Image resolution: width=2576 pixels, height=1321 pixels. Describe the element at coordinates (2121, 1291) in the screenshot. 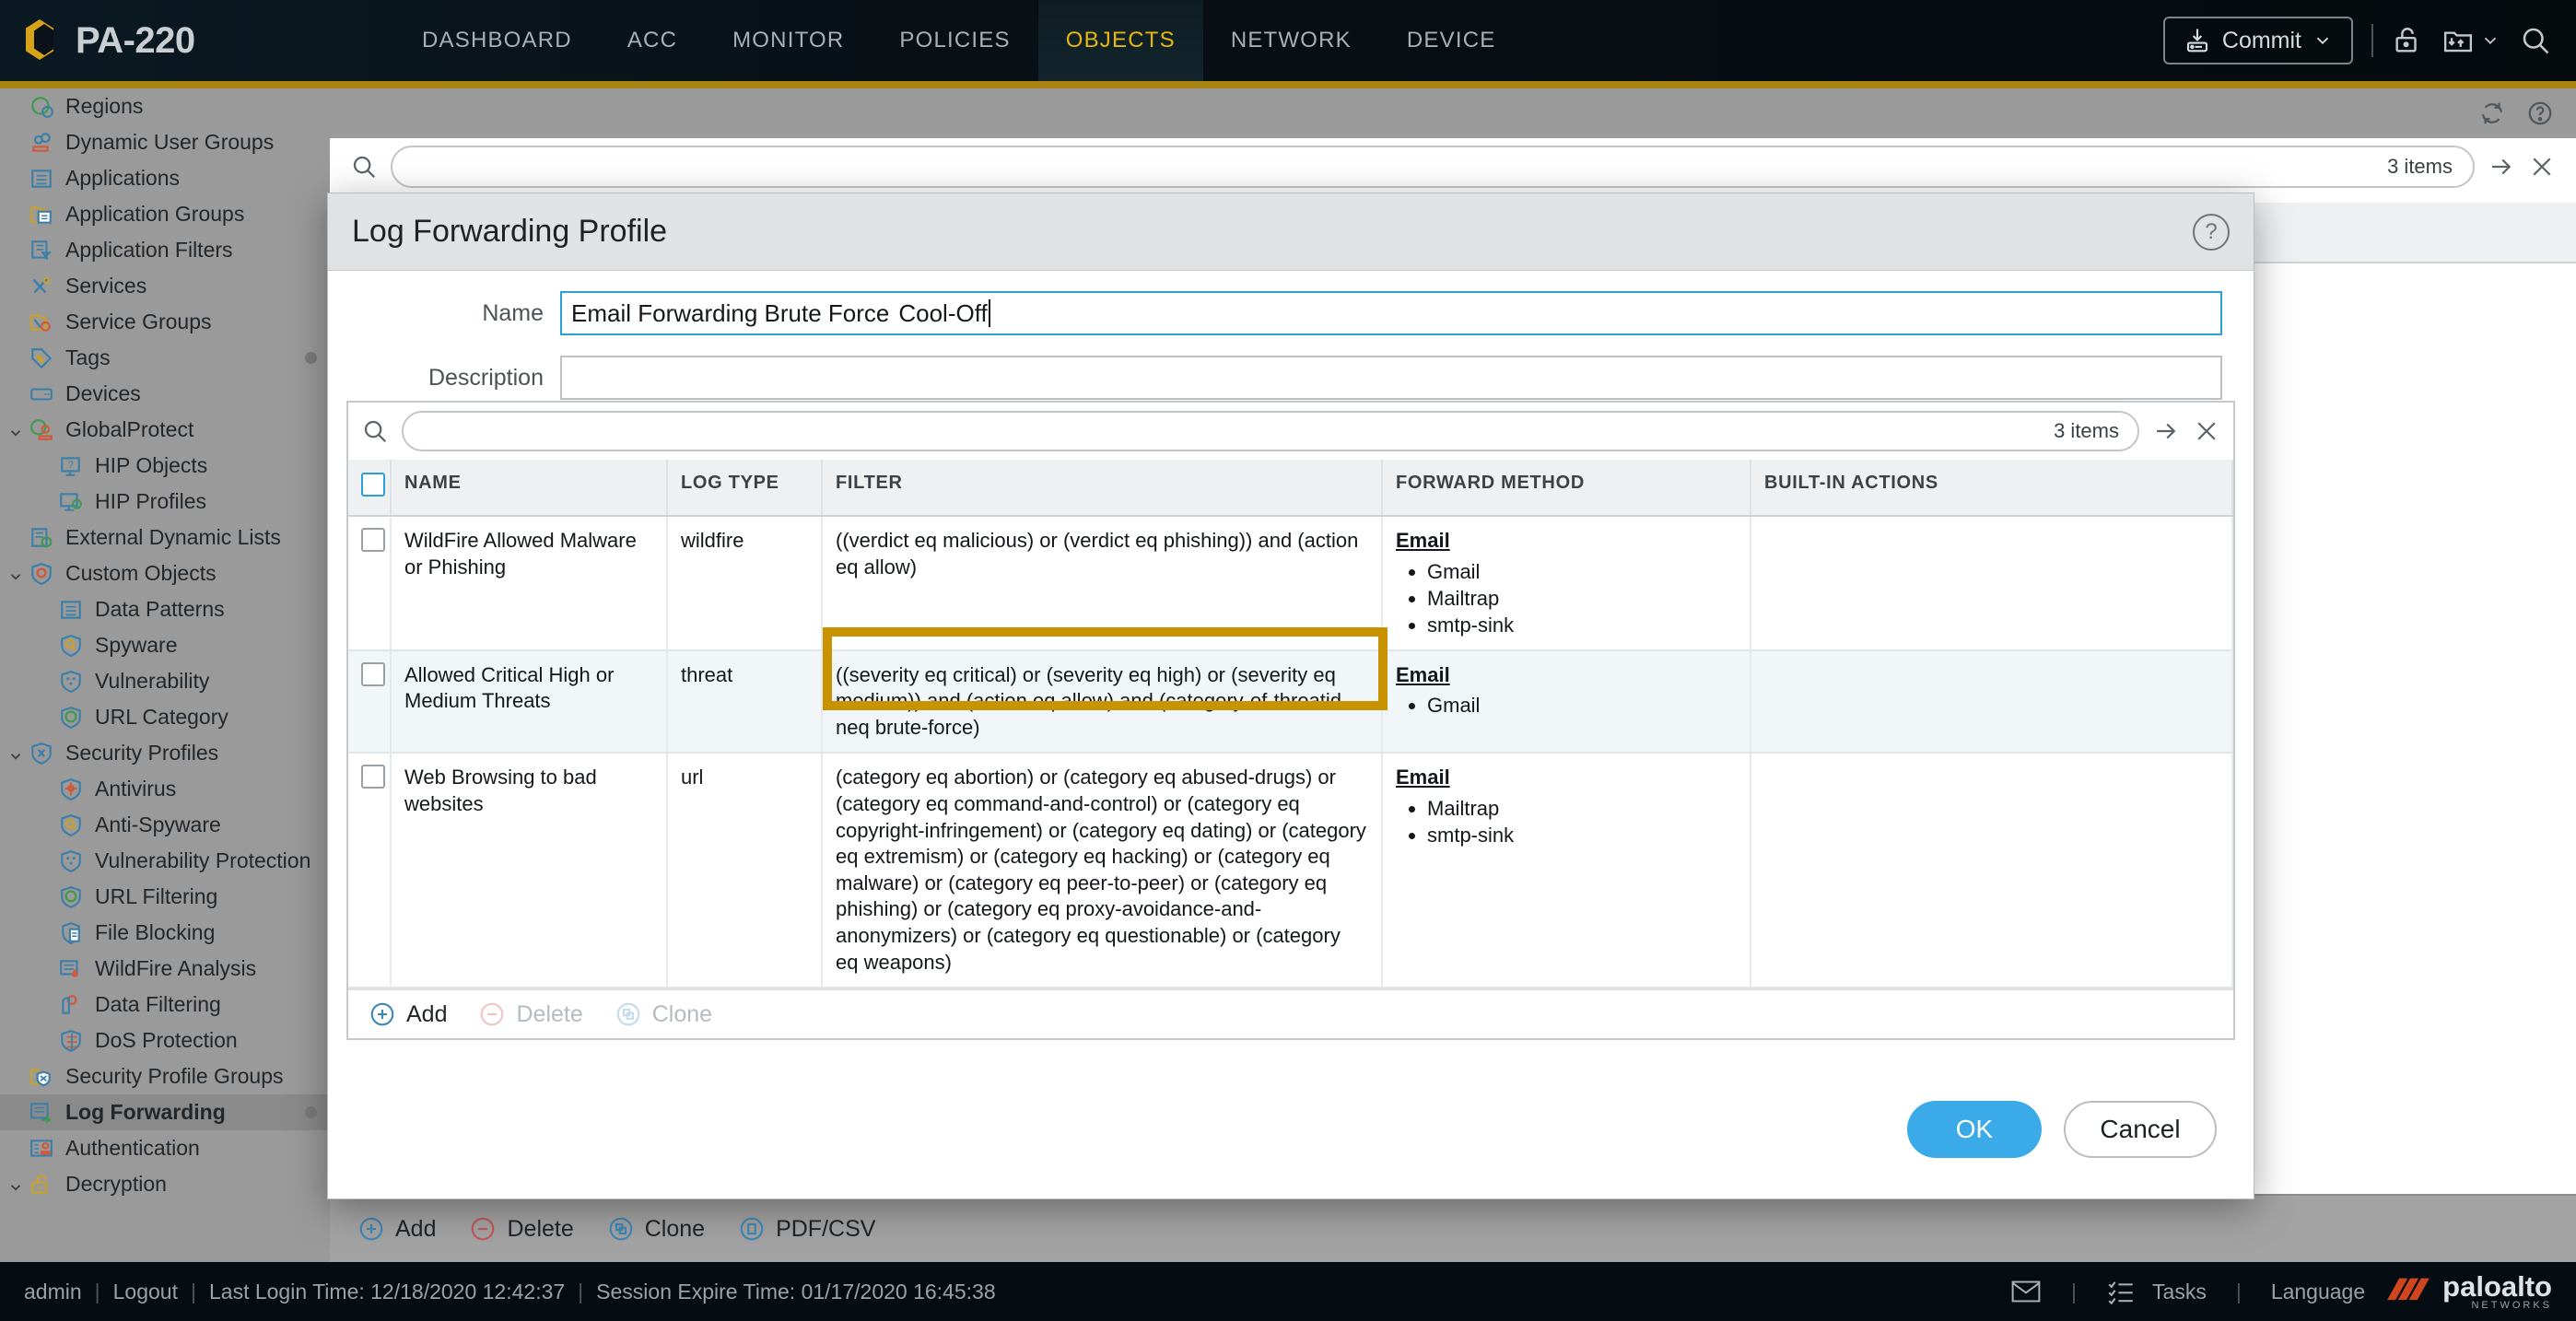

I see `tasks-icon` at that location.